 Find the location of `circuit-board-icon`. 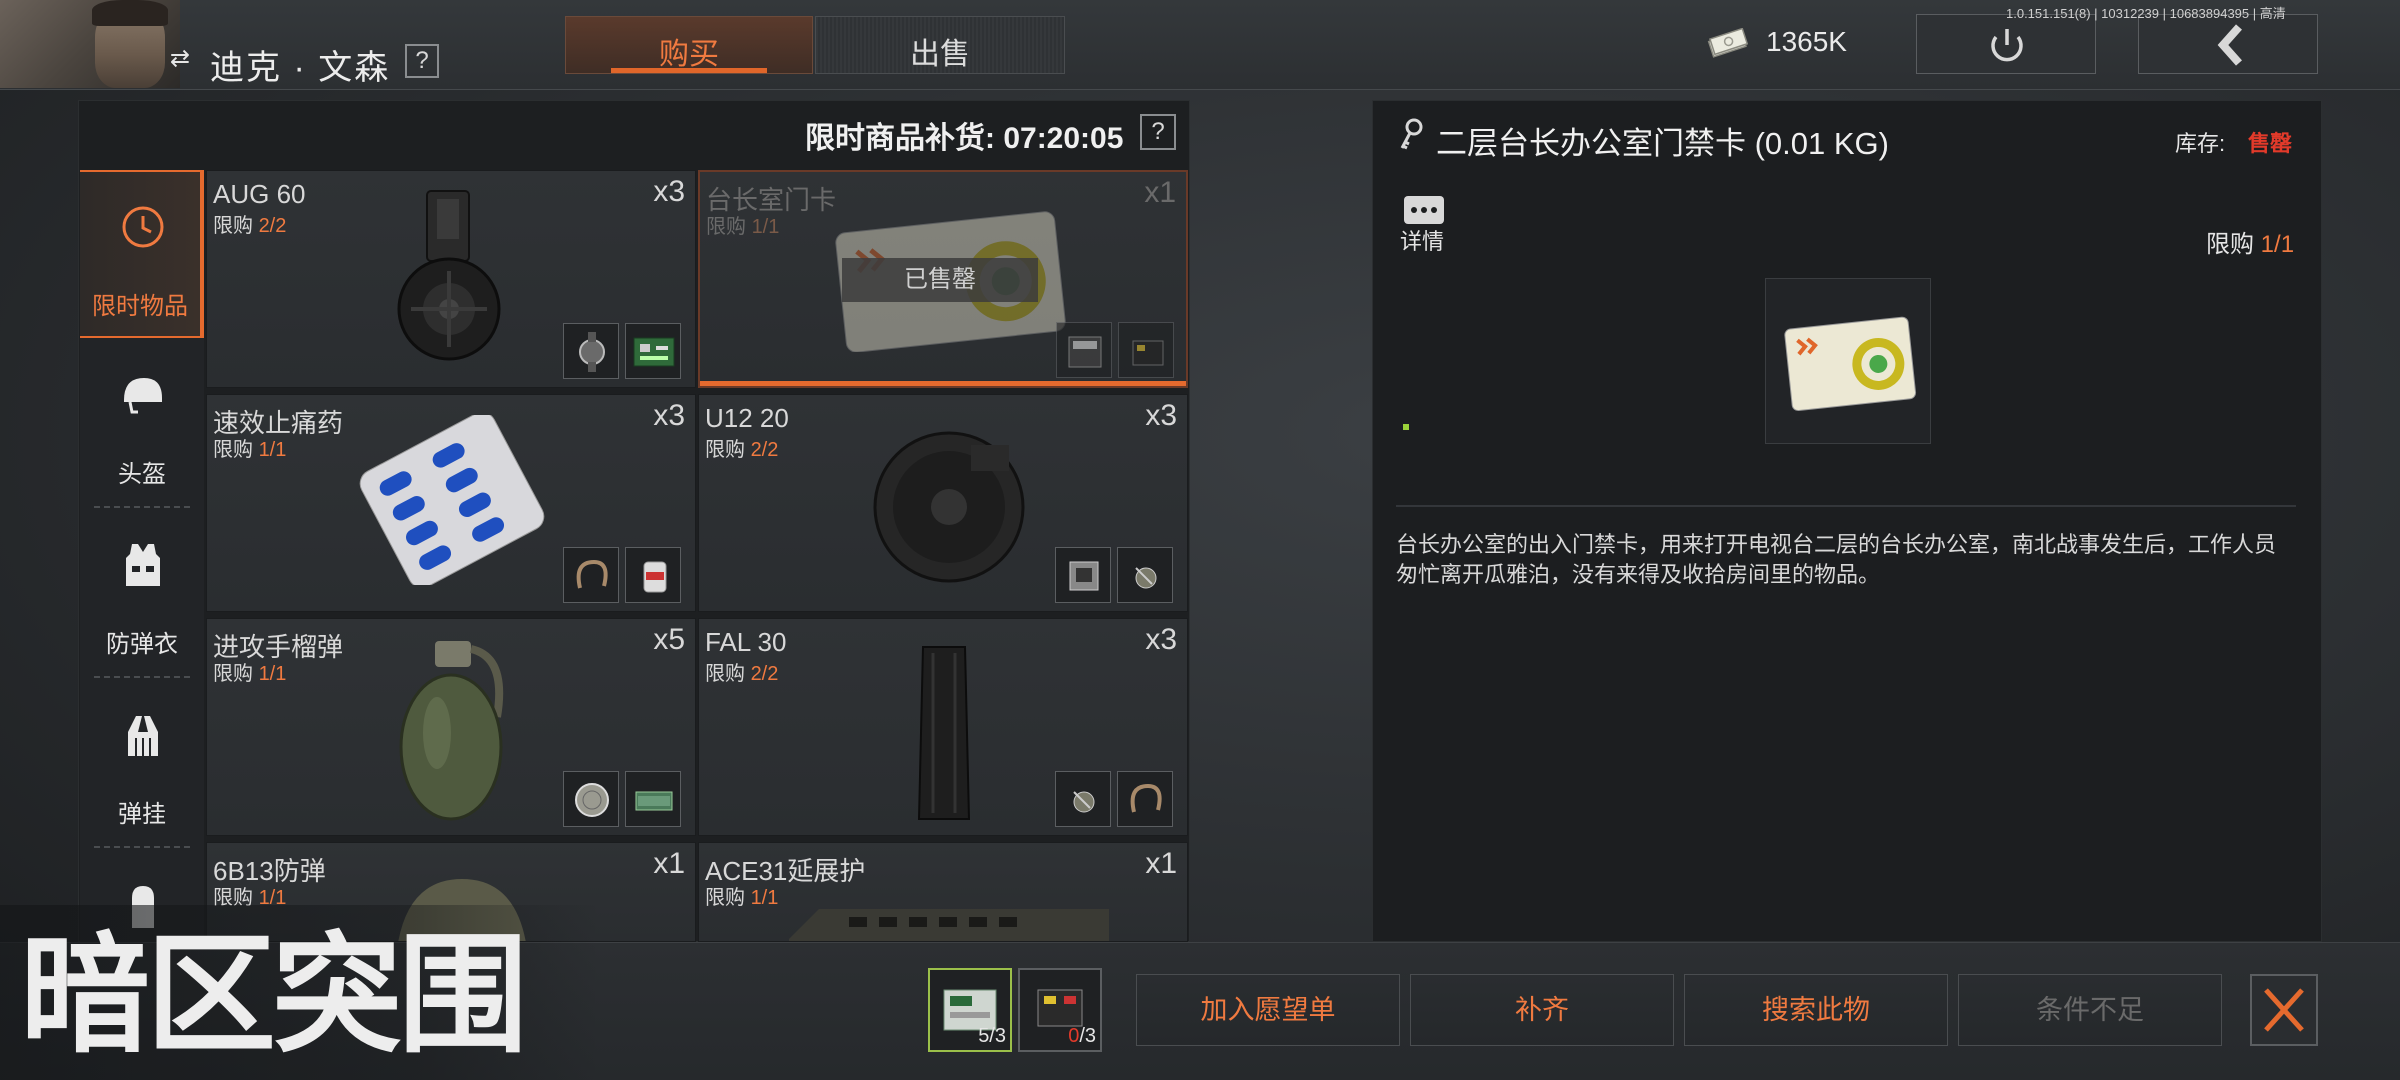

circuit-board-icon is located at coordinates (654, 352).